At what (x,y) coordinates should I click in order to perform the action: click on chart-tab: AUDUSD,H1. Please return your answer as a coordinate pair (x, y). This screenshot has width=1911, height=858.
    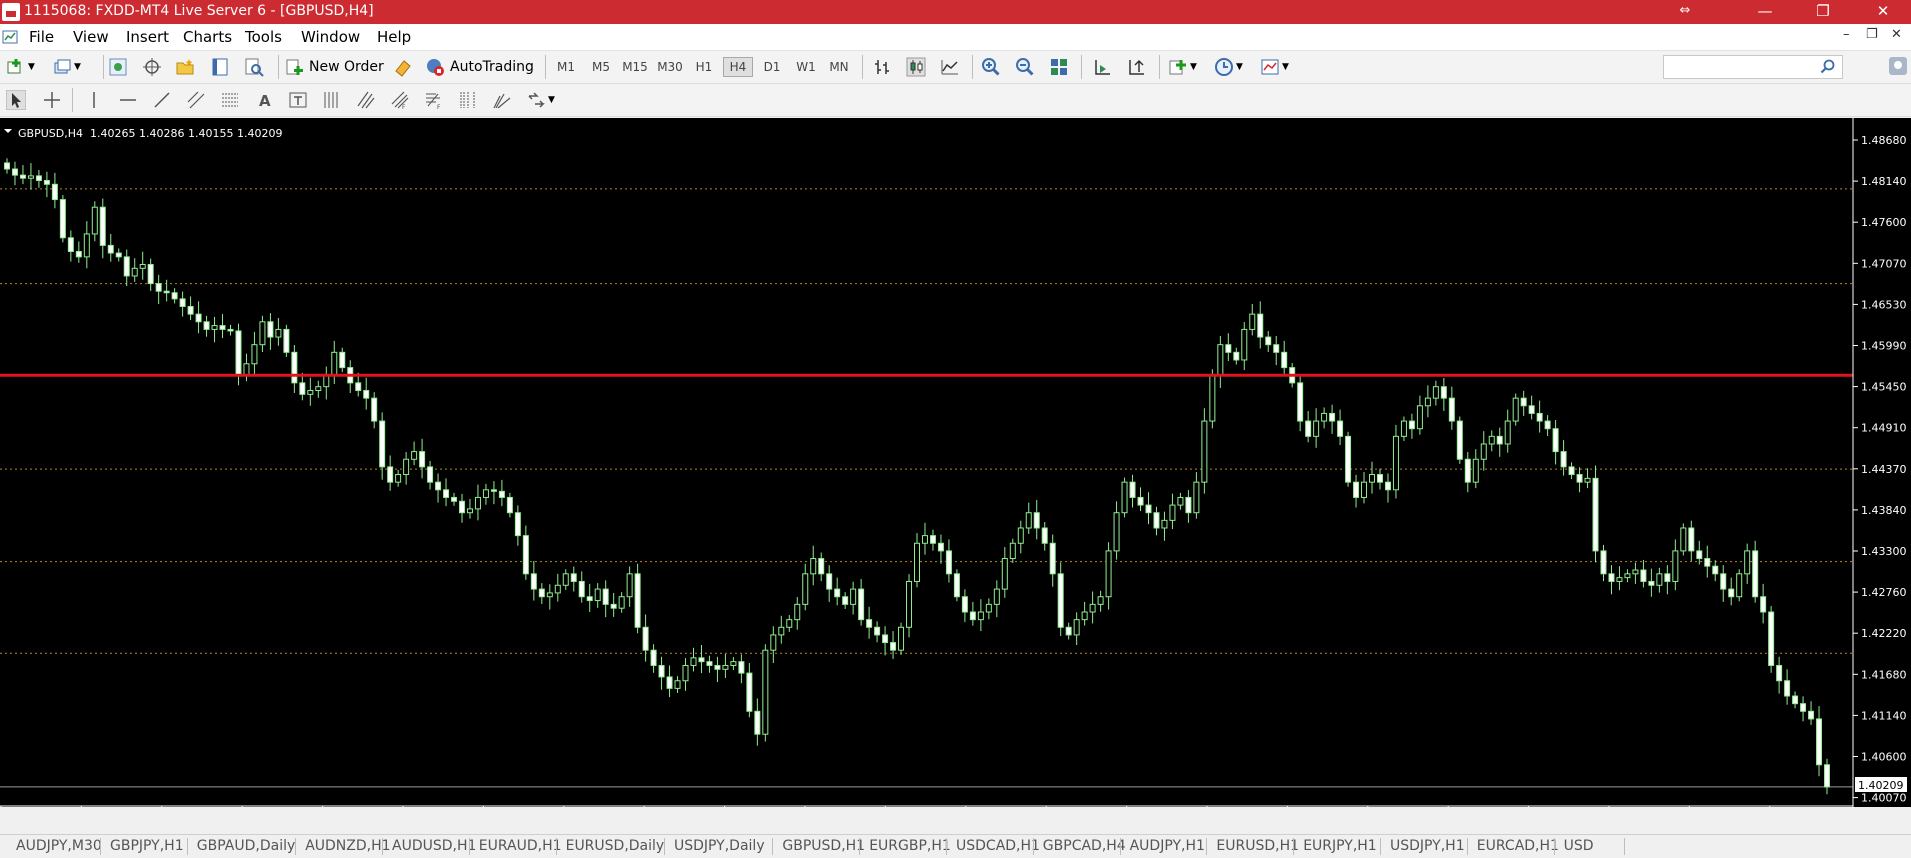
    Looking at the image, I should click on (434, 846).